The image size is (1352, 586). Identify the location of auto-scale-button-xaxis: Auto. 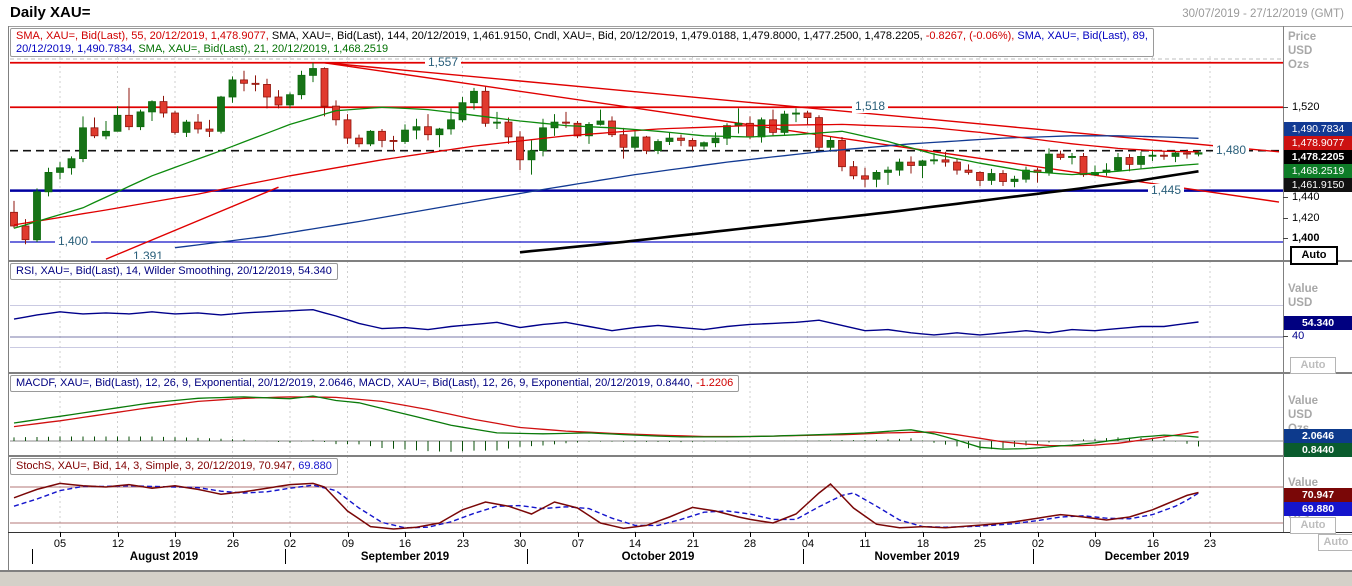
(1335, 542).